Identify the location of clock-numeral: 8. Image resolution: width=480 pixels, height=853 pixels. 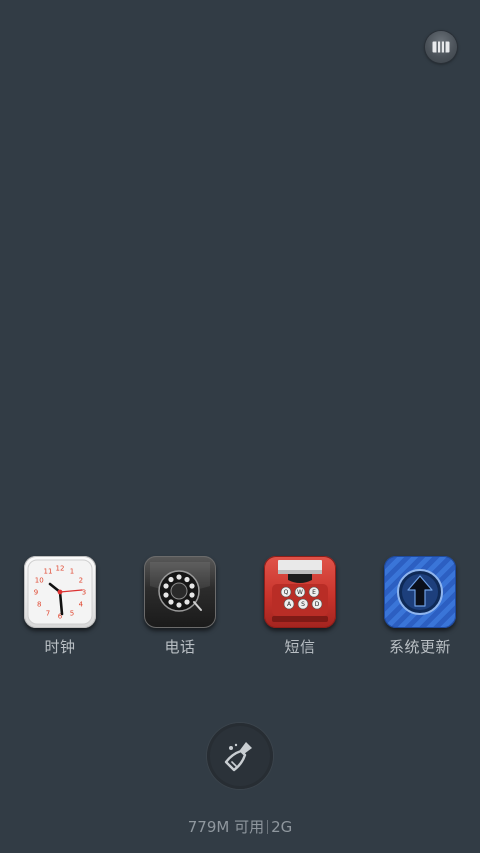
(39, 605).